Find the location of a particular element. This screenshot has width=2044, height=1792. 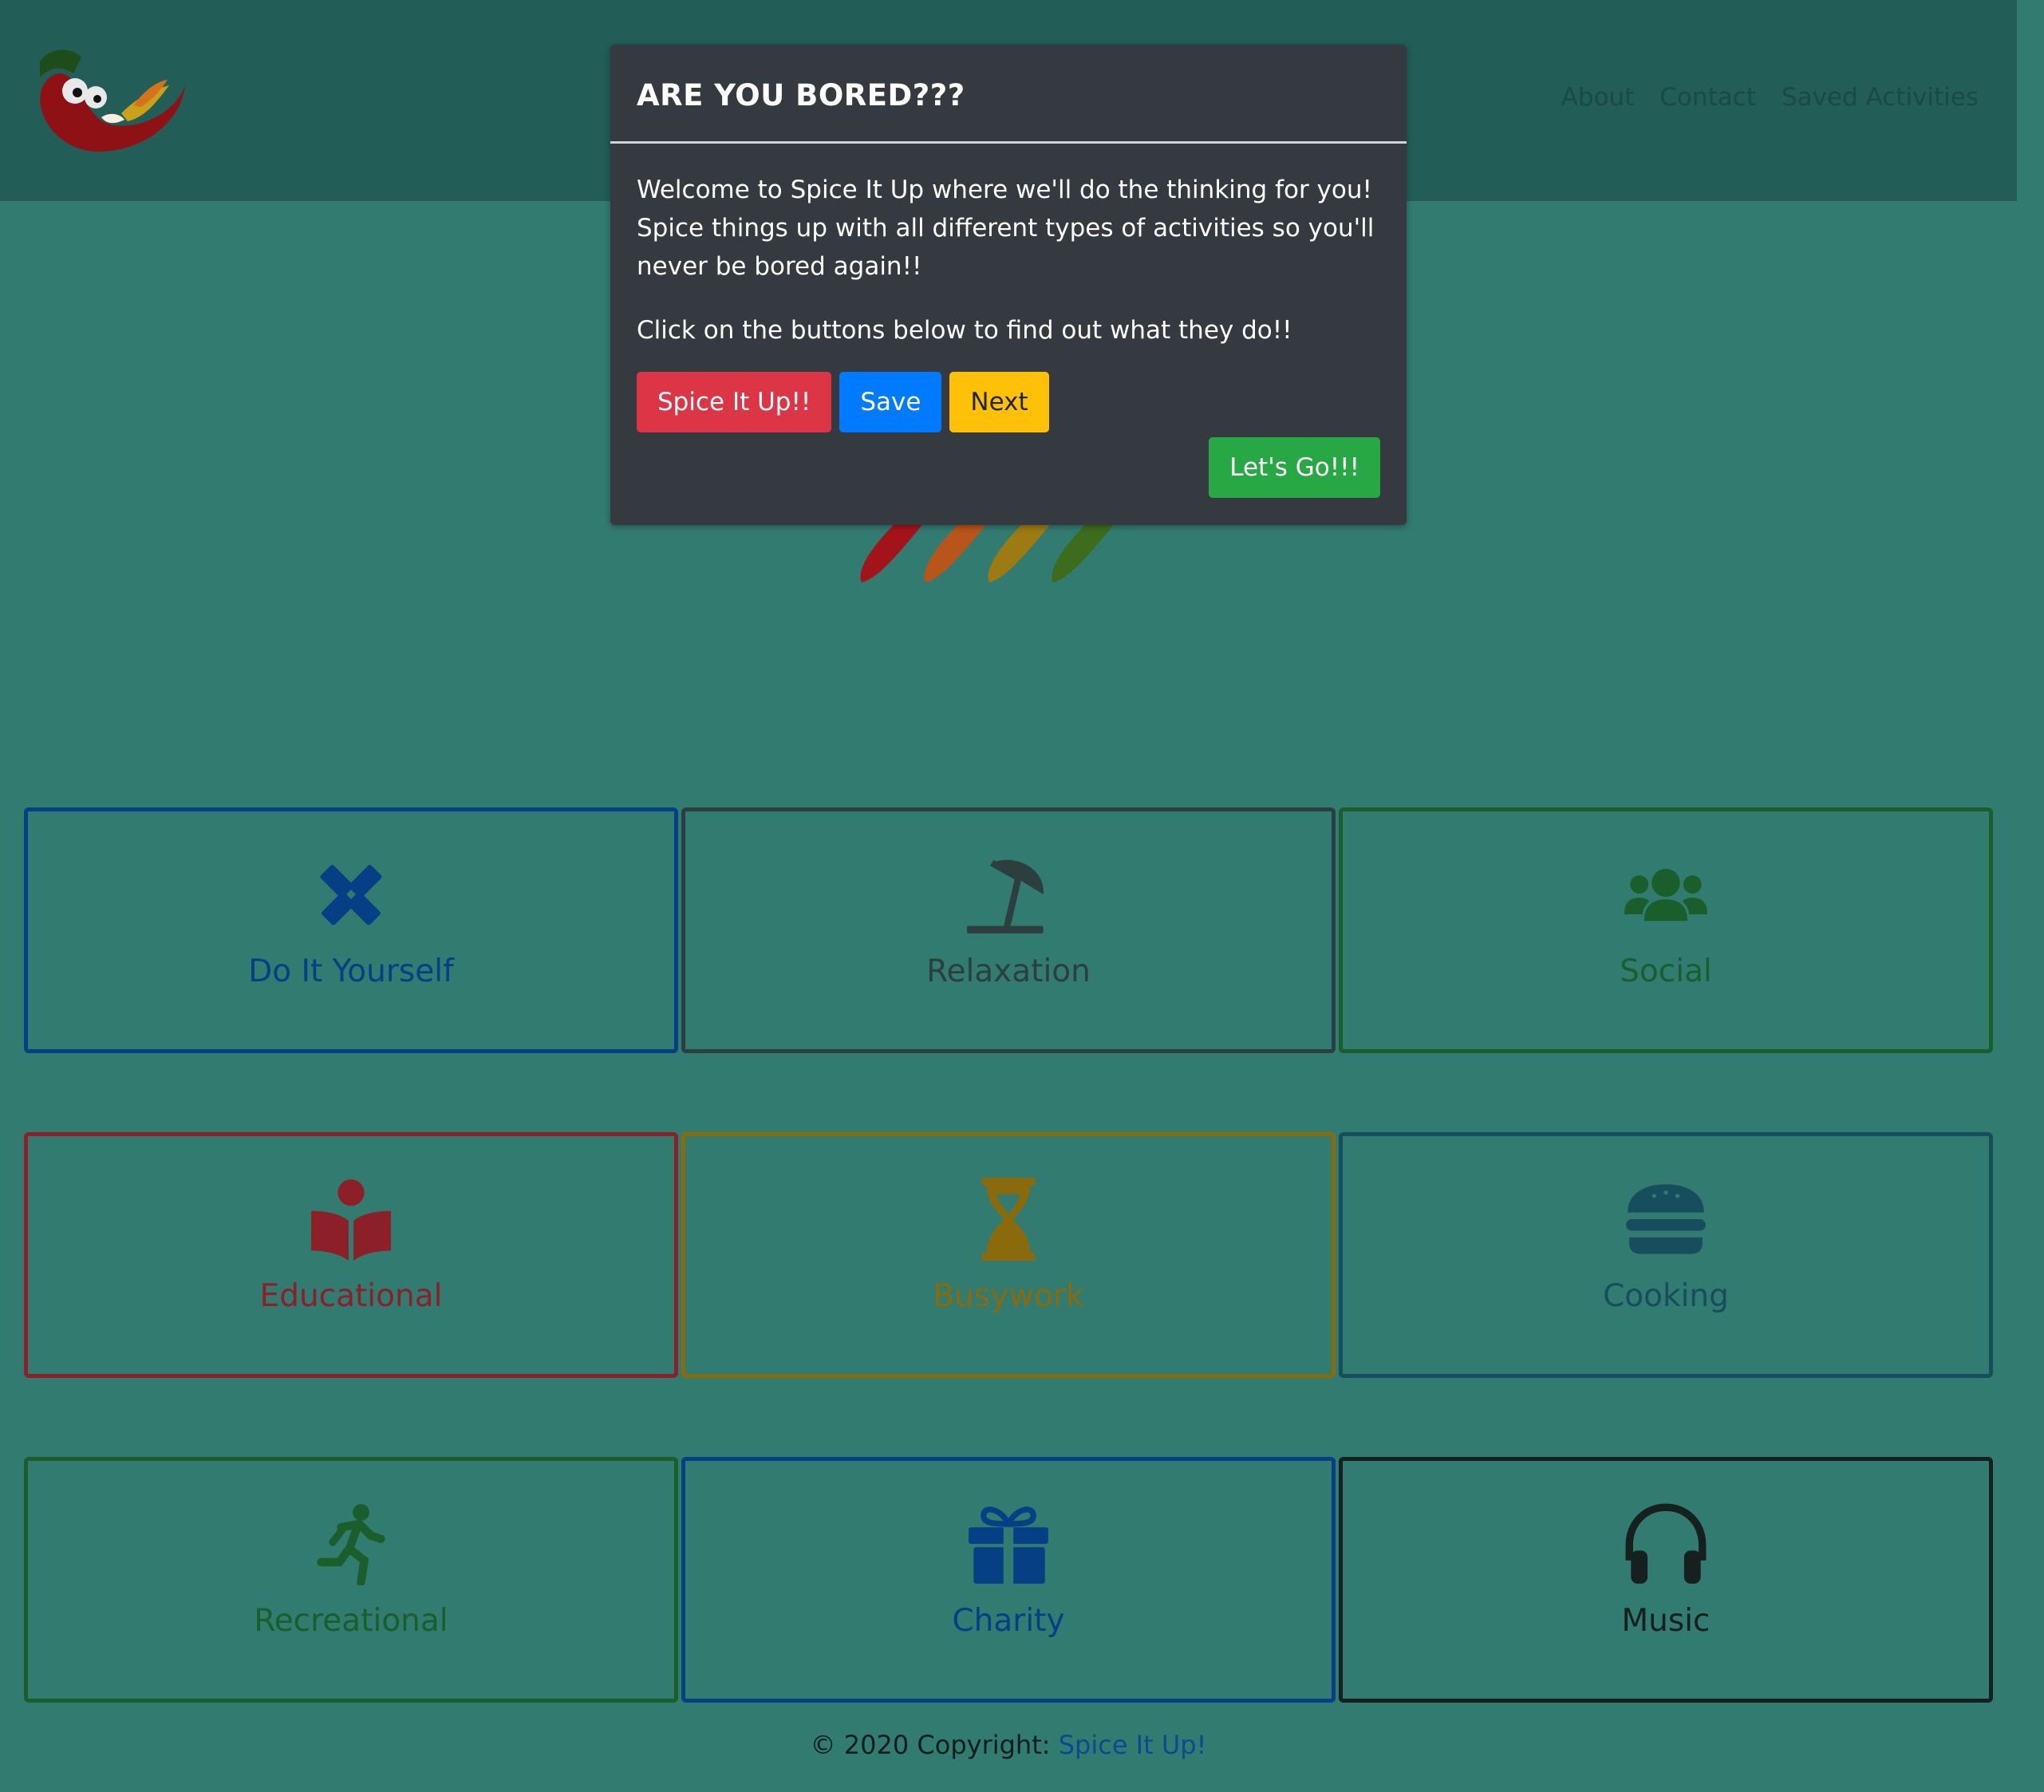

modal-title: ARE YOU BORED??? is located at coordinates (801, 95).